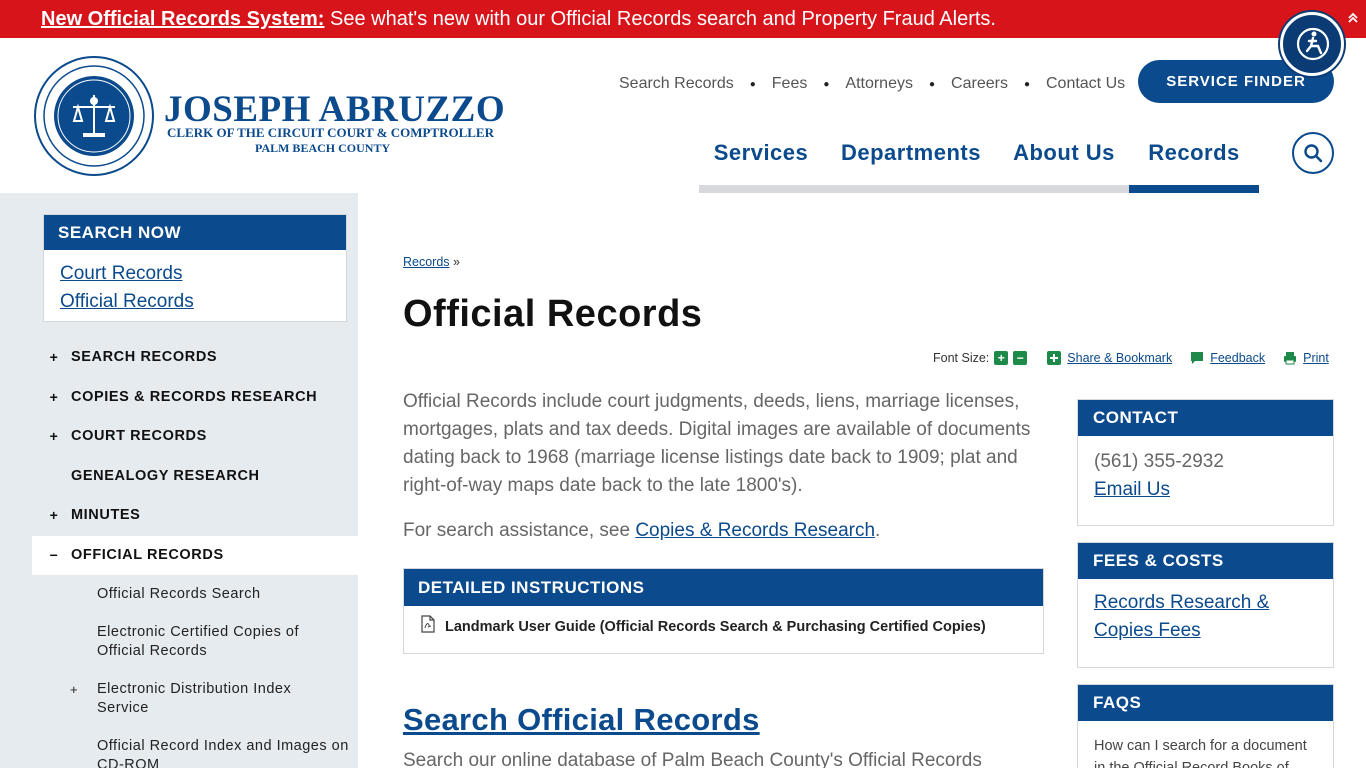 The width and height of the screenshot is (1366, 768). What do you see at coordinates (182, 19) in the screenshot?
I see `alert-link: New Official Records System:` at bounding box center [182, 19].